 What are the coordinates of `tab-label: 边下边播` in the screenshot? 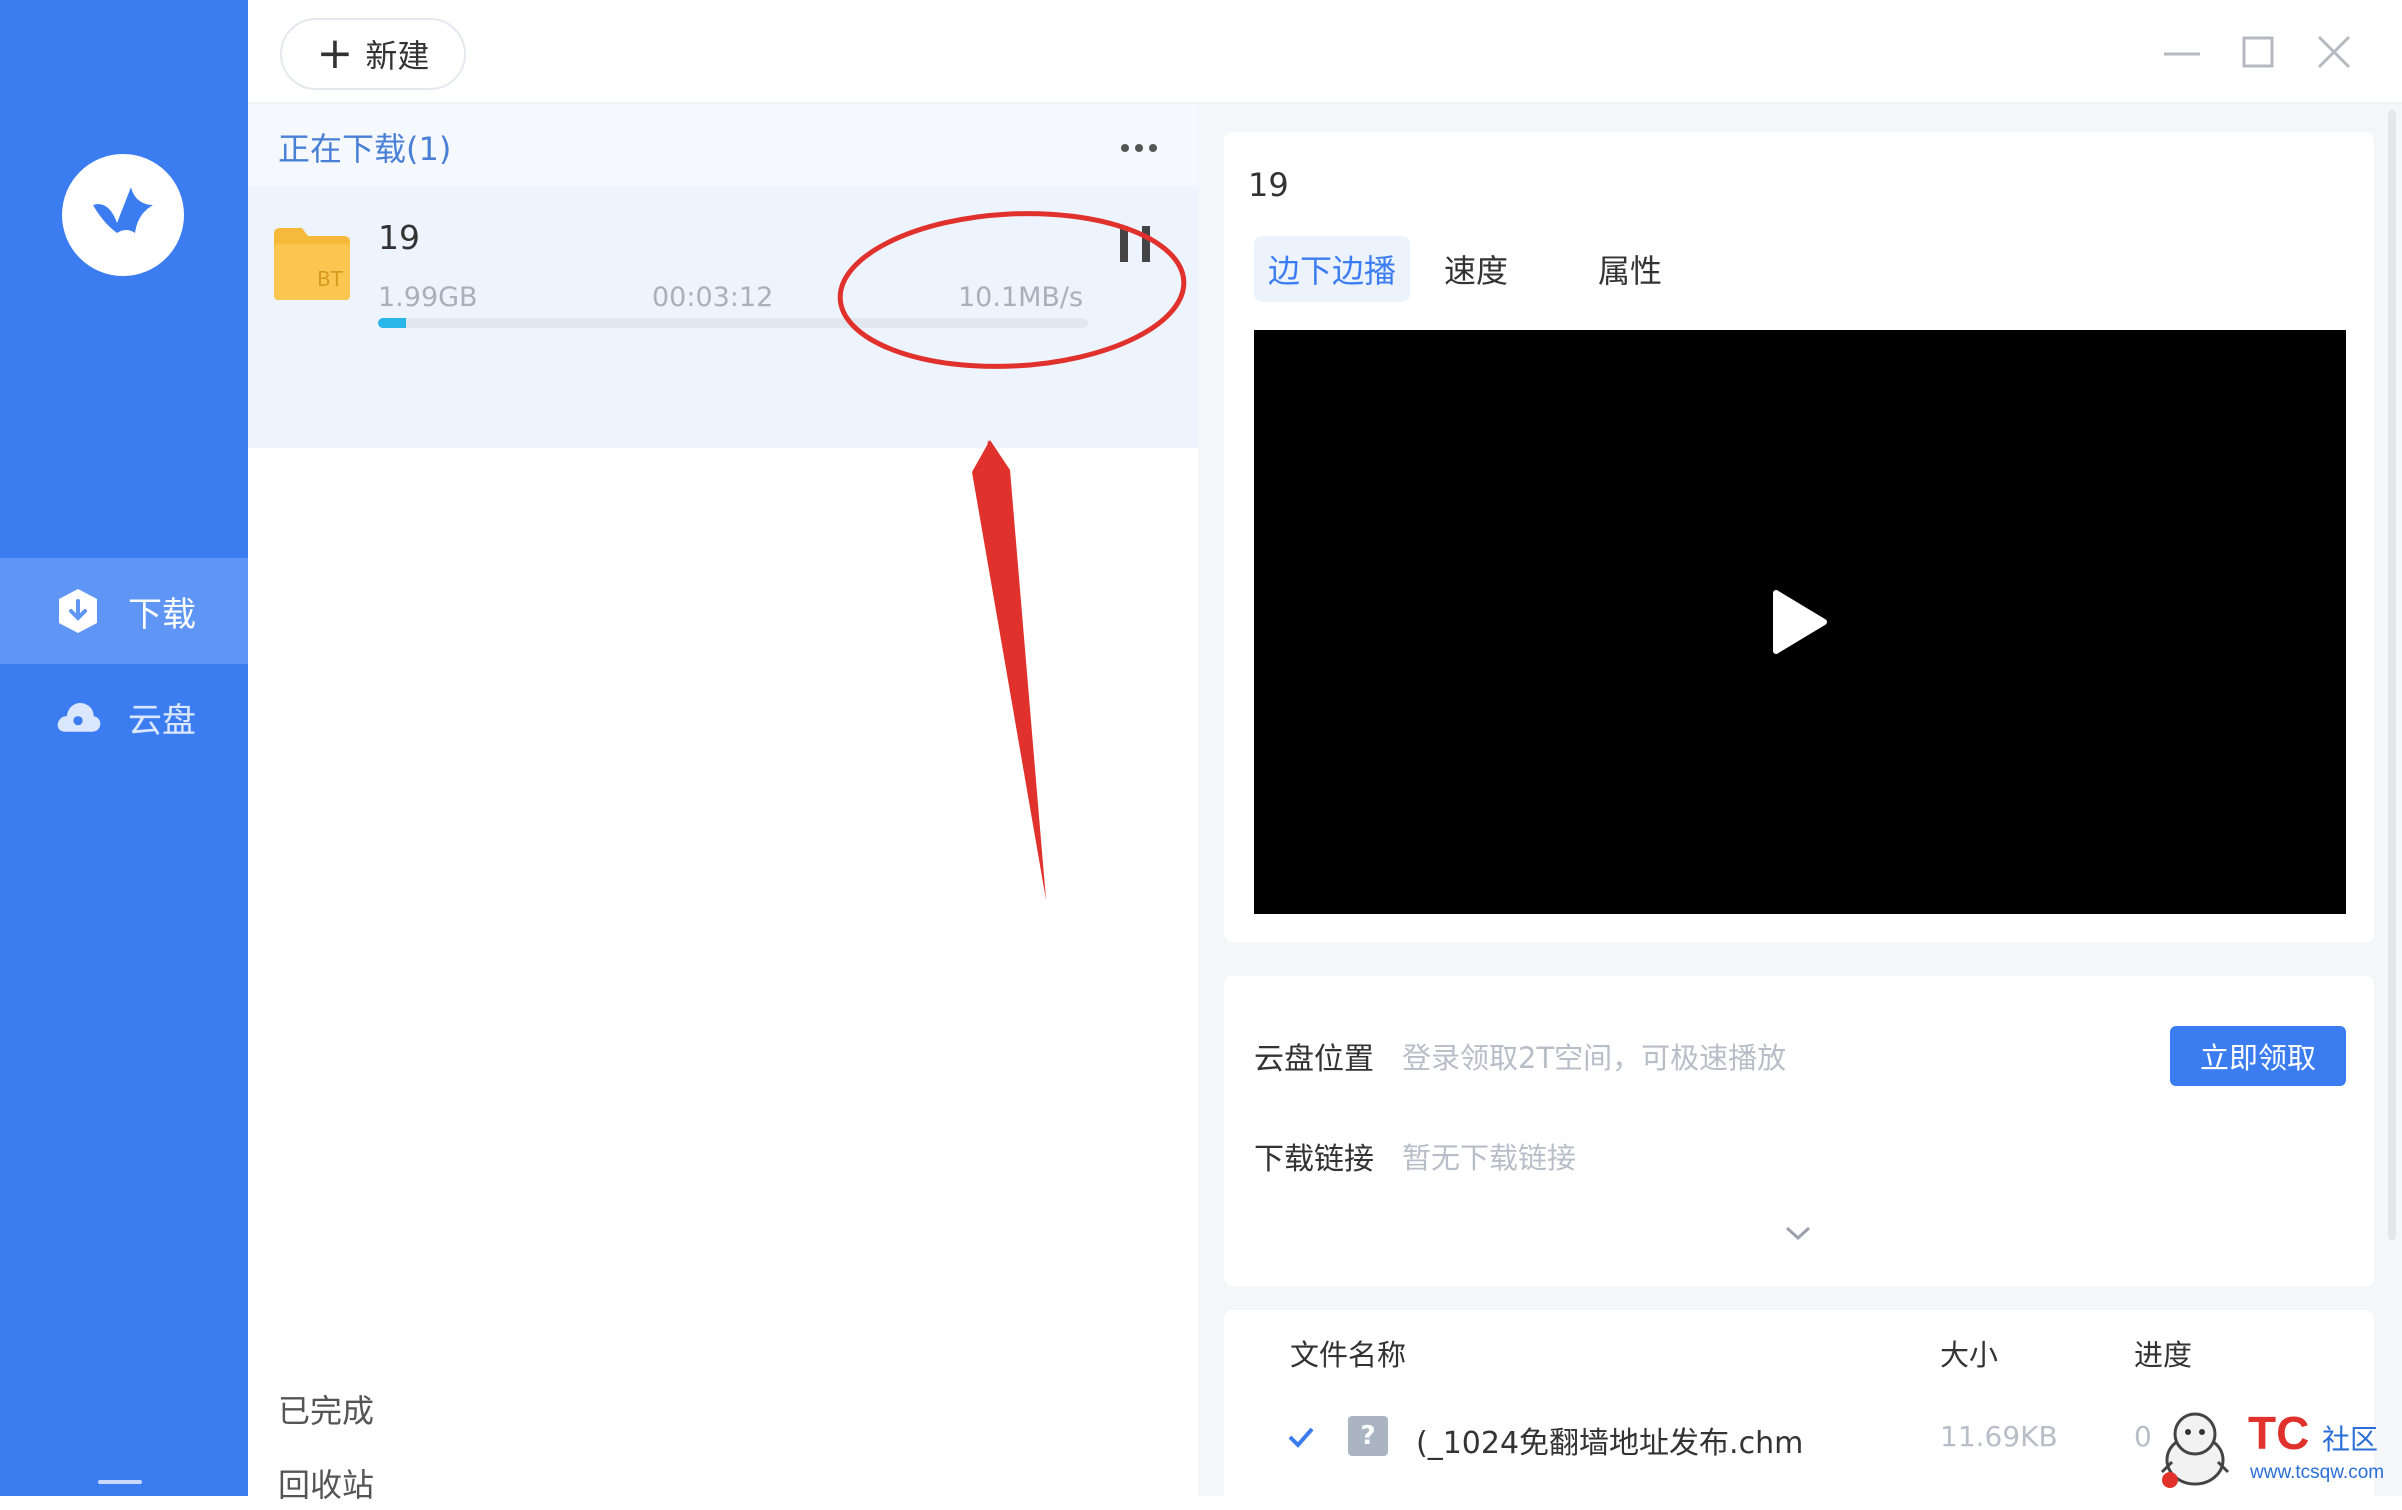 It's located at (1332, 271).